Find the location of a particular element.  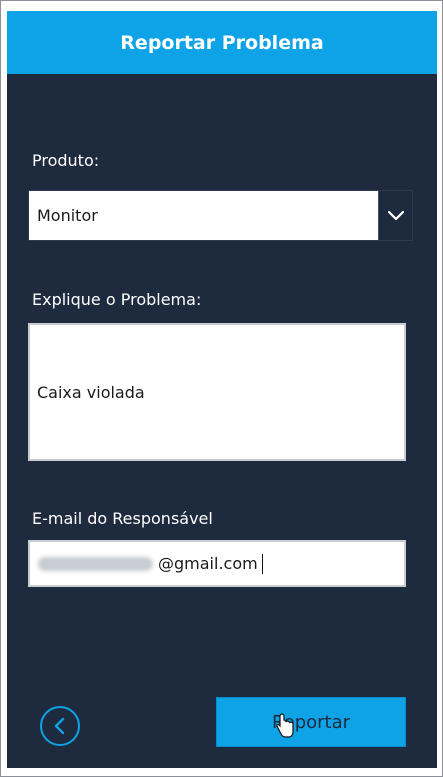

chevron-left-icon is located at coordinates (59, 726).